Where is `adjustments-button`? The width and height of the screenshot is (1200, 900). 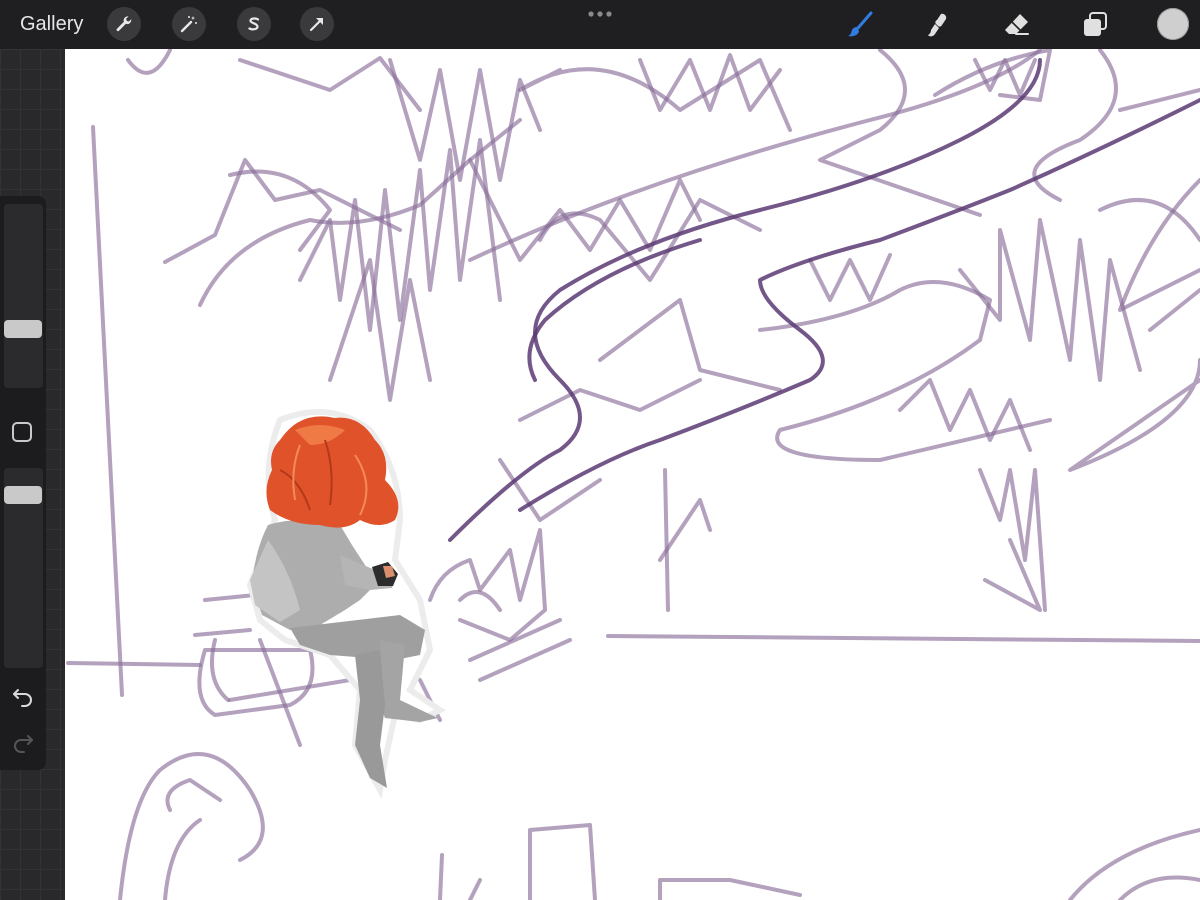 adjustments-button is located at coordinates (189, 24).